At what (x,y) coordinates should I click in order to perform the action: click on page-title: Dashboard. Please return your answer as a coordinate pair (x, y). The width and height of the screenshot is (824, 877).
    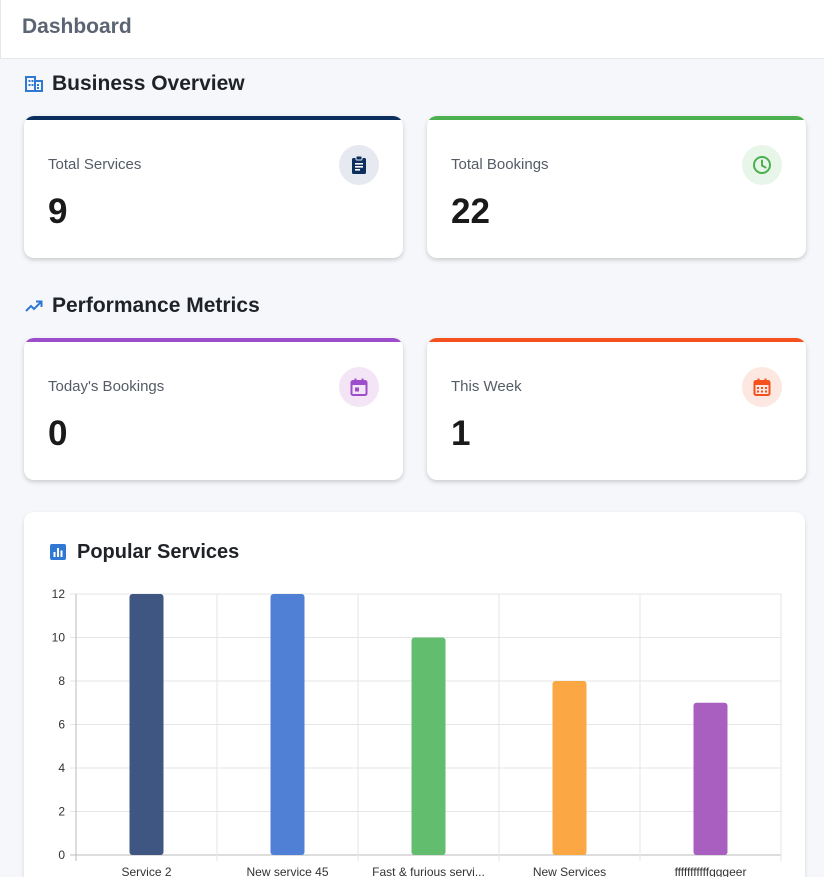
    Looking at the image, I should click on (77, 26).